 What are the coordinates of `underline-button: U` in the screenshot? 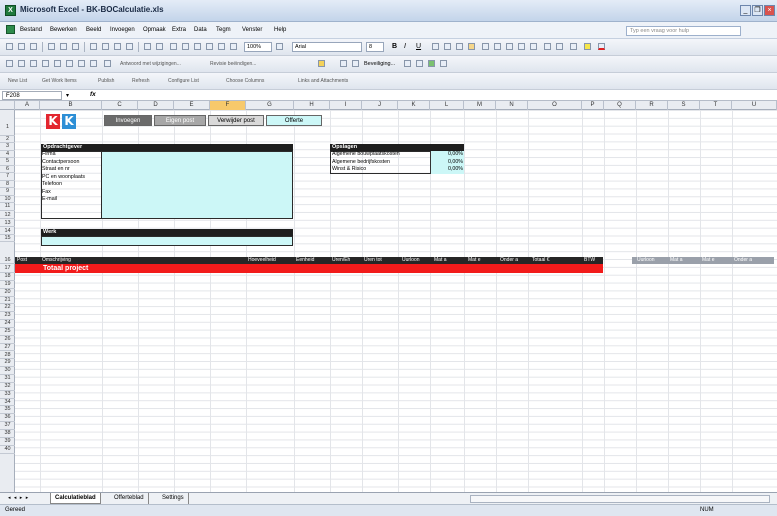 It's located at (418, 46).